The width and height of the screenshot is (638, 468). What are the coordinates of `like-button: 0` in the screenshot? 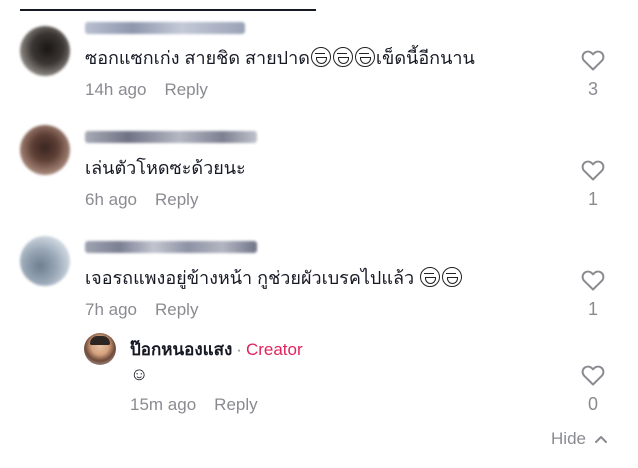 It's located at (593, 389).